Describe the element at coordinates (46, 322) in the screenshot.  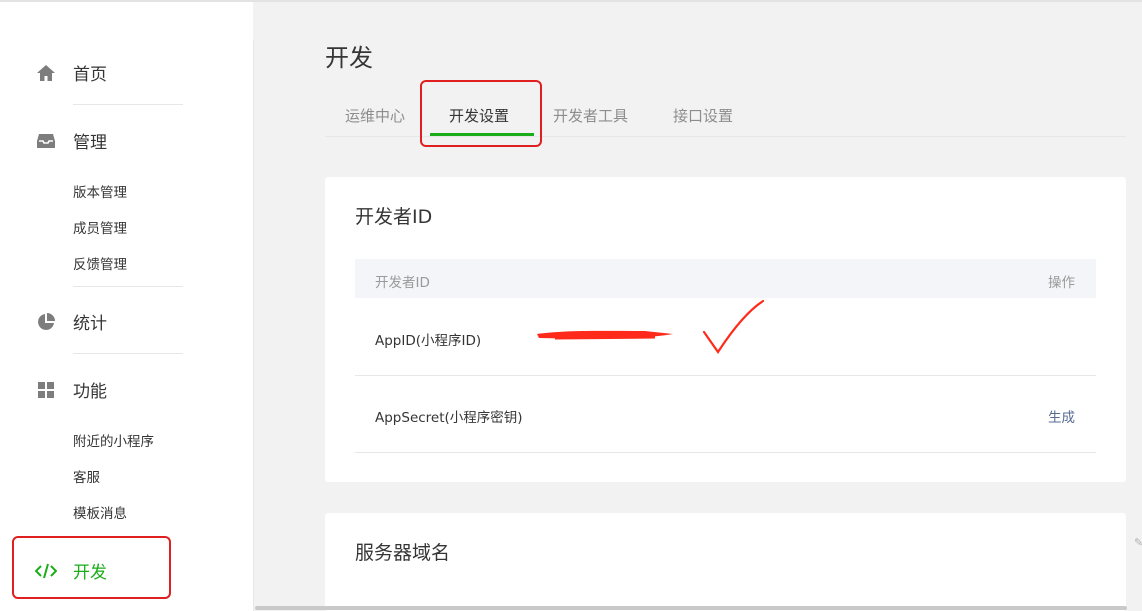
I see `pie-chart-icon` at that location.